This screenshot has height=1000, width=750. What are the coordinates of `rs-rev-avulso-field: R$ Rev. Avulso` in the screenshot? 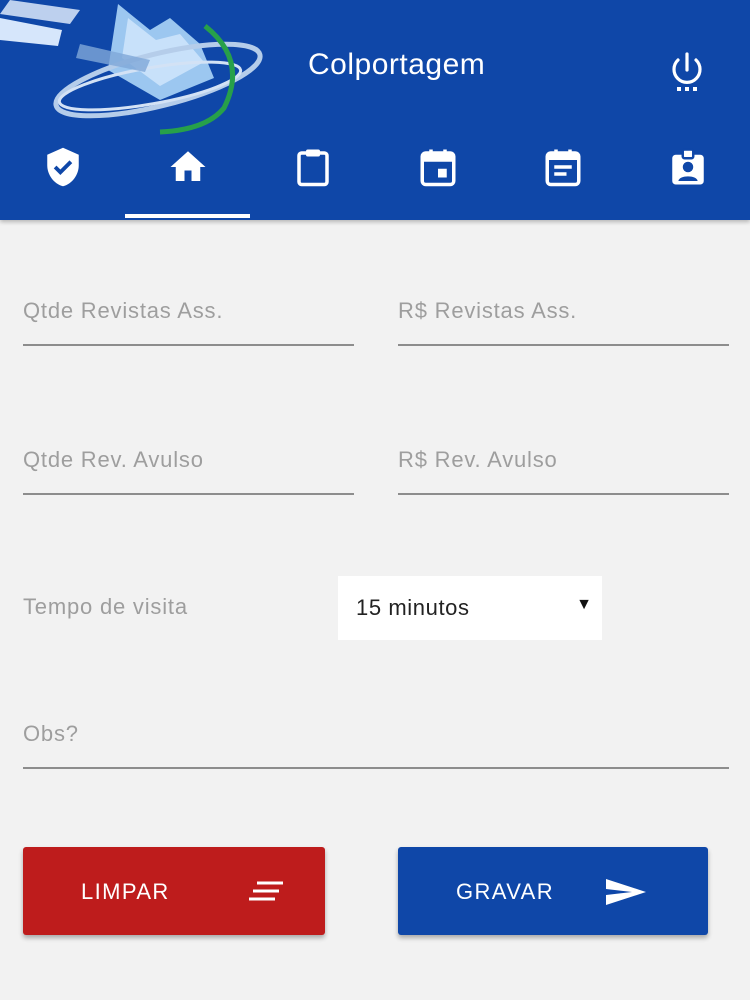 It's located at (563, 464).